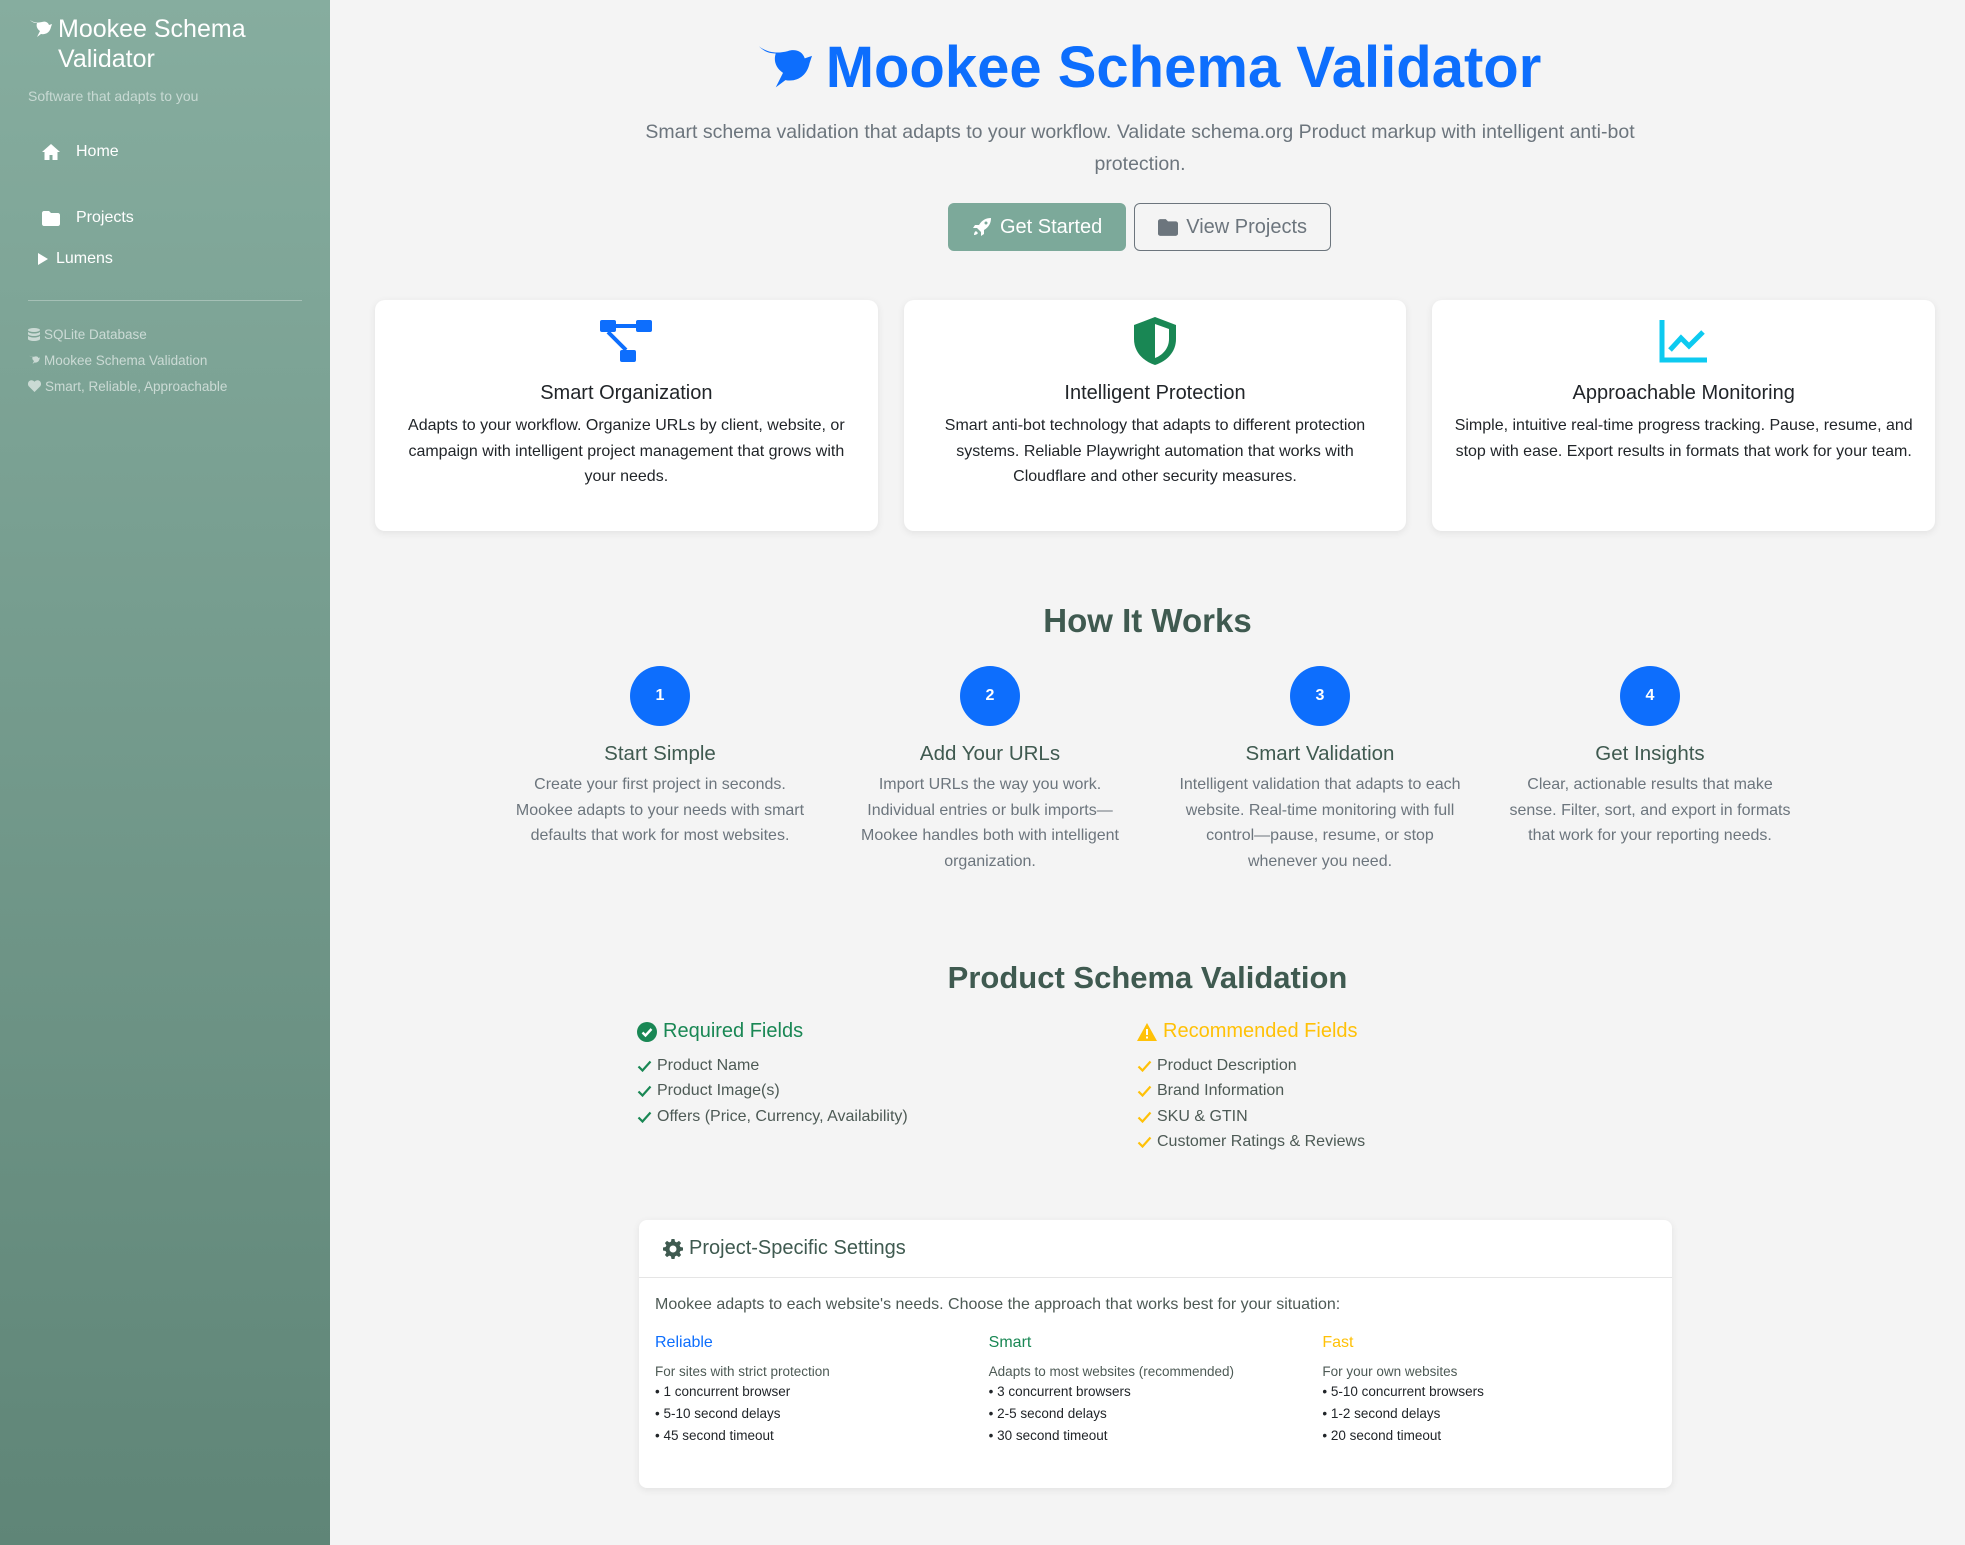  What do you see at coordinates (1147, 977) in the screenshot?
I see `schema-validation-title: Product Schema Validation` at bounding box center [1147, 977].